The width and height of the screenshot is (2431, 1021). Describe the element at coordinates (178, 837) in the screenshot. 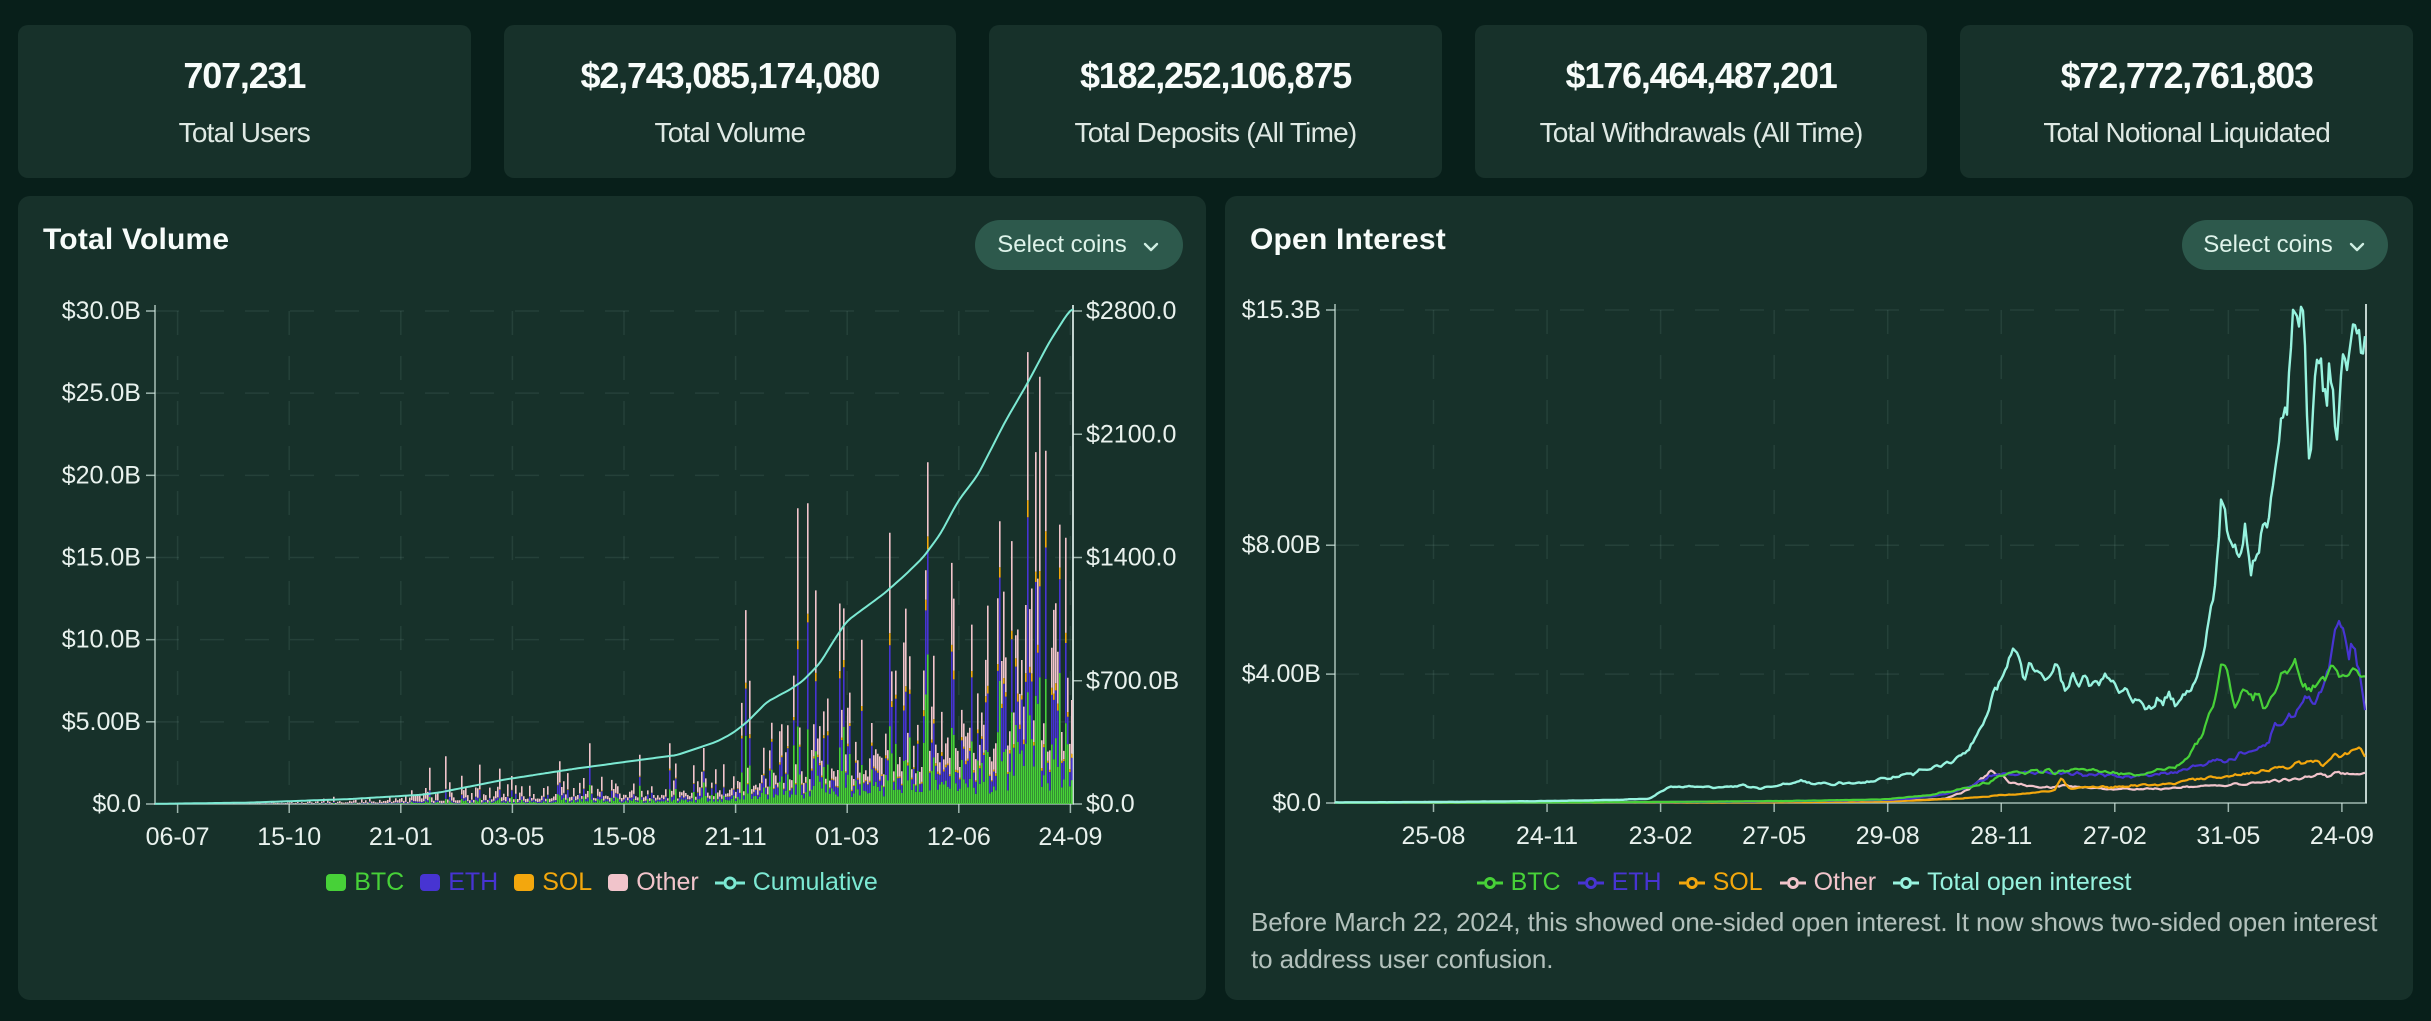

I see `svg-text: 06-07` at that location.